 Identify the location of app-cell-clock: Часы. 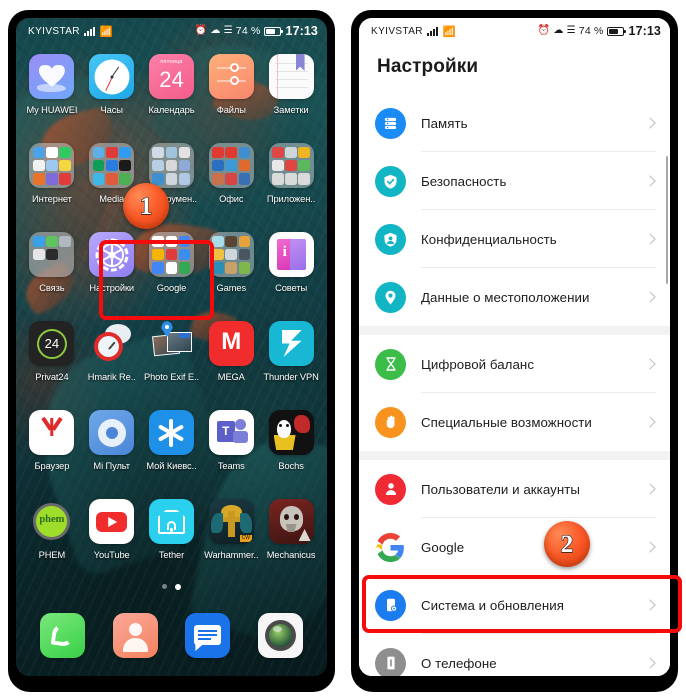
(112, 92).